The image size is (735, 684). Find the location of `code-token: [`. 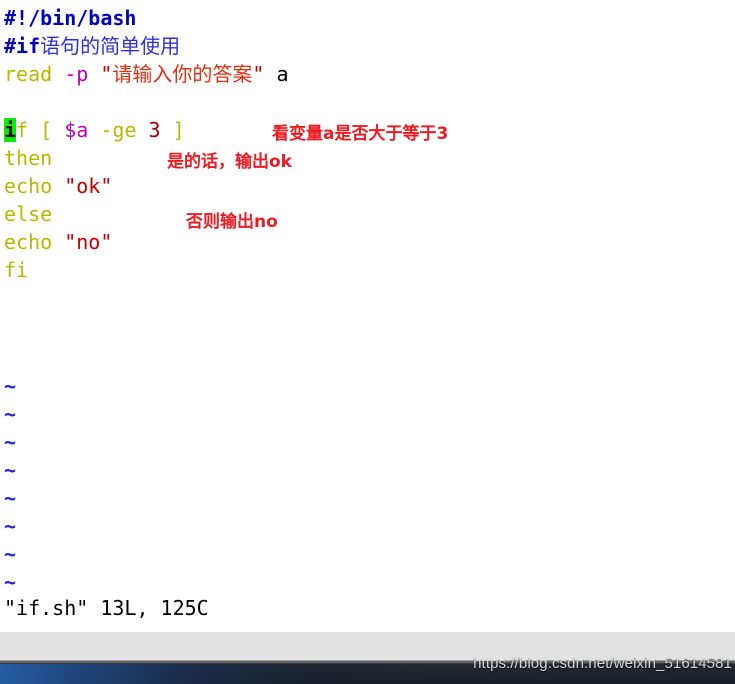

code-token: [ is located at coordinates (52, 130).